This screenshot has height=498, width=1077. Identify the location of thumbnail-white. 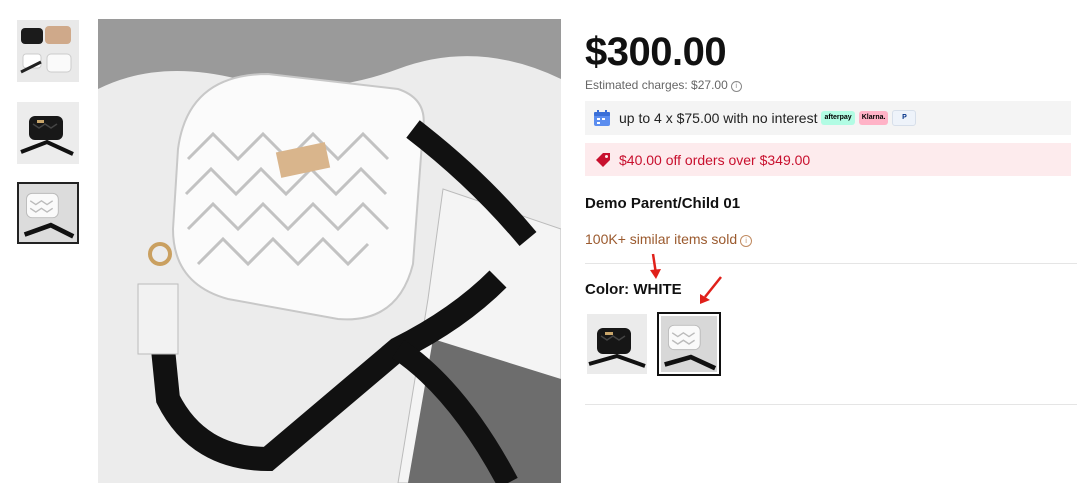
(48, 213).